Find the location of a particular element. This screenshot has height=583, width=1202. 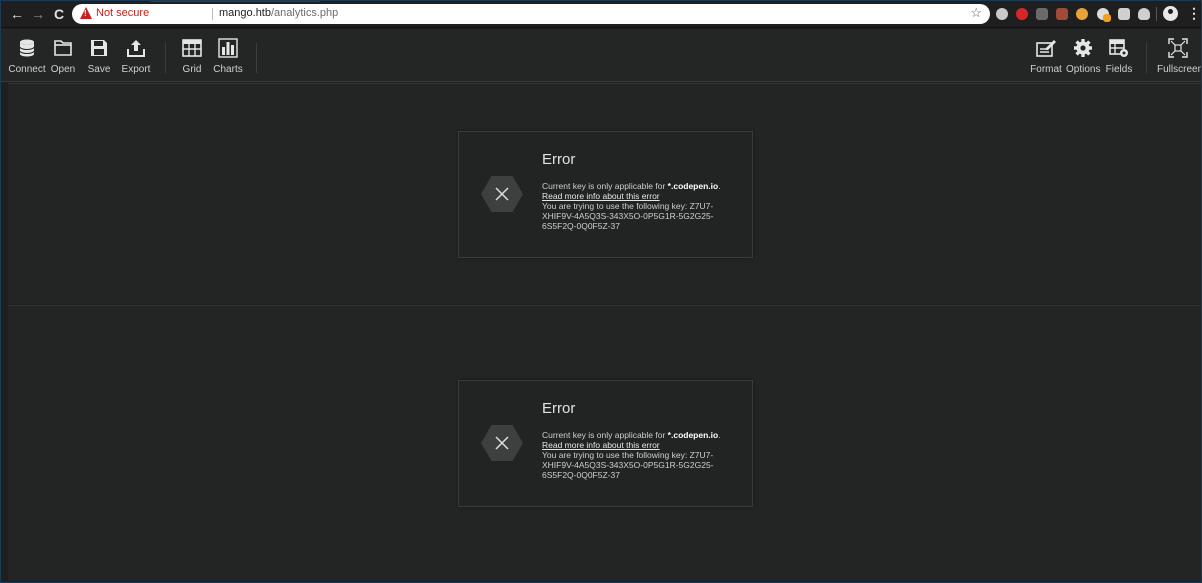

export-icon is located at coordinates (136, 48).